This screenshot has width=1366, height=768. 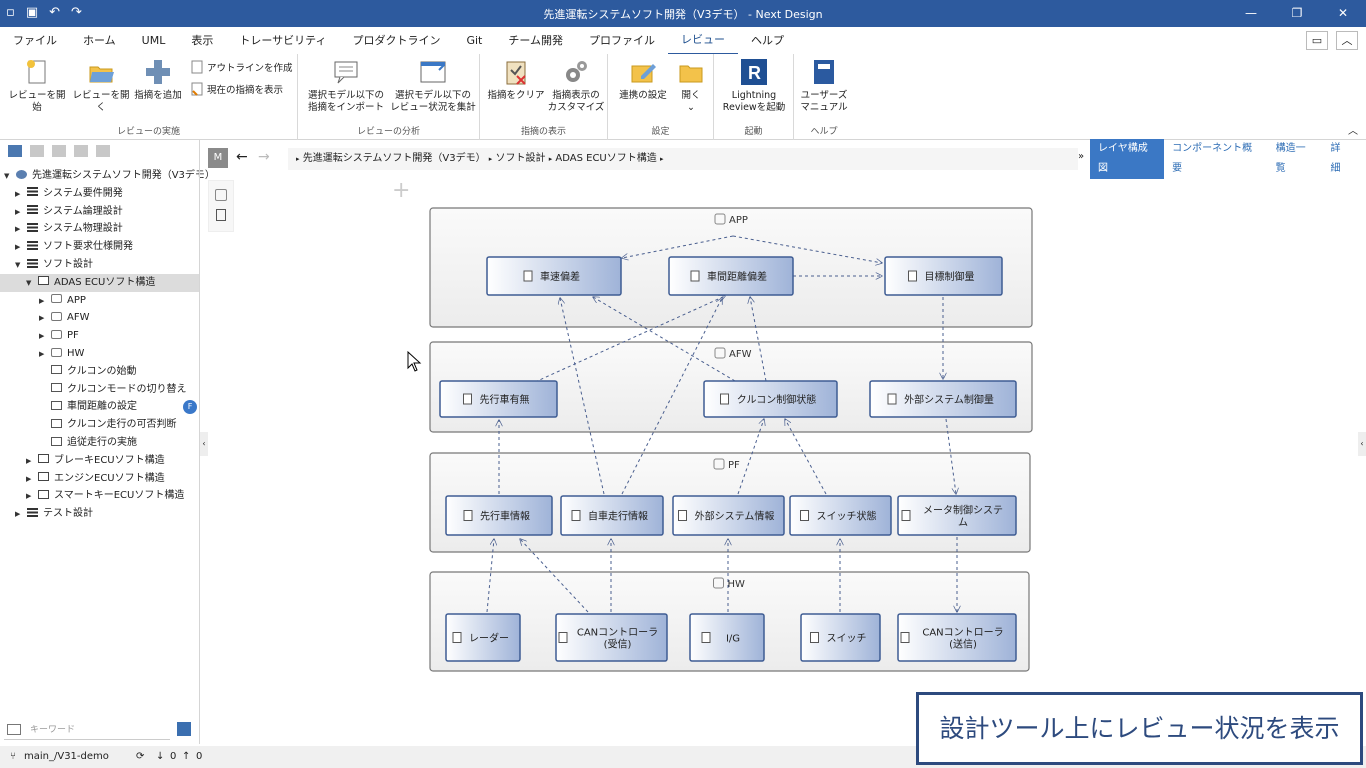 What do you see at coordinates (505, 399) in the screenshot?
I see `component-label: 先行車有無` at bounding box center [505, 399].